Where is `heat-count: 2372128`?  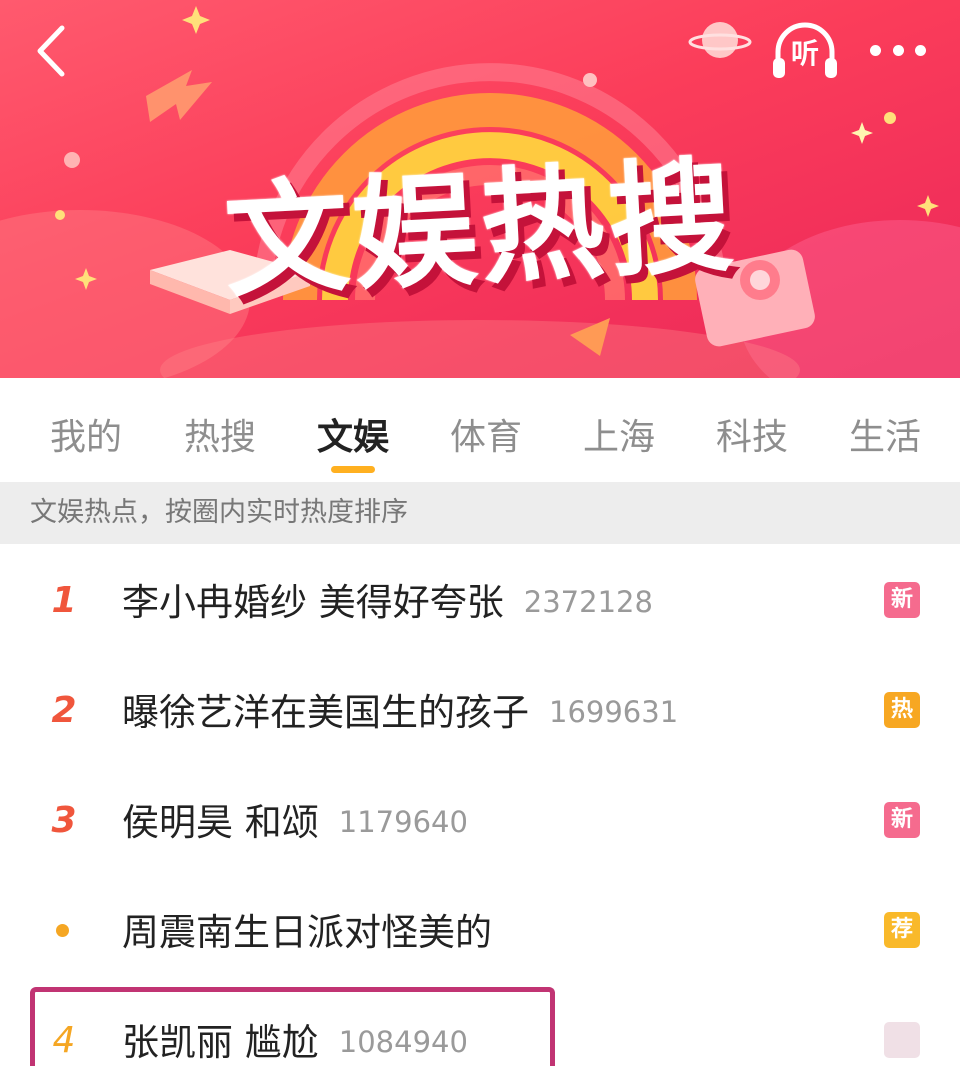 heat-count: 2372128 is located at coordinates (588, 602).